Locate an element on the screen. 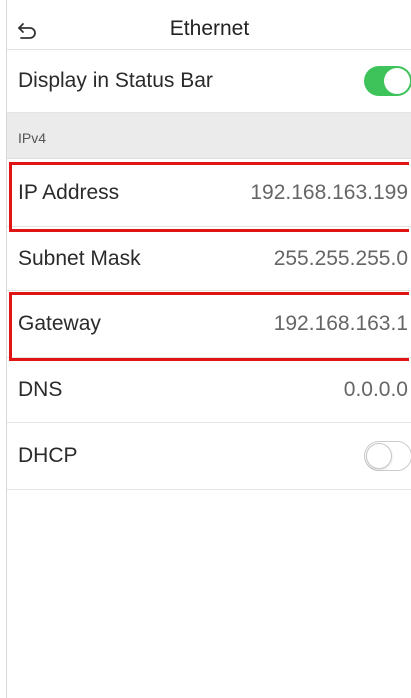 The width and height of the screenshot is (411, 698). ip-address-value: 192.168.163.199 is located at coordinates (329, 192).